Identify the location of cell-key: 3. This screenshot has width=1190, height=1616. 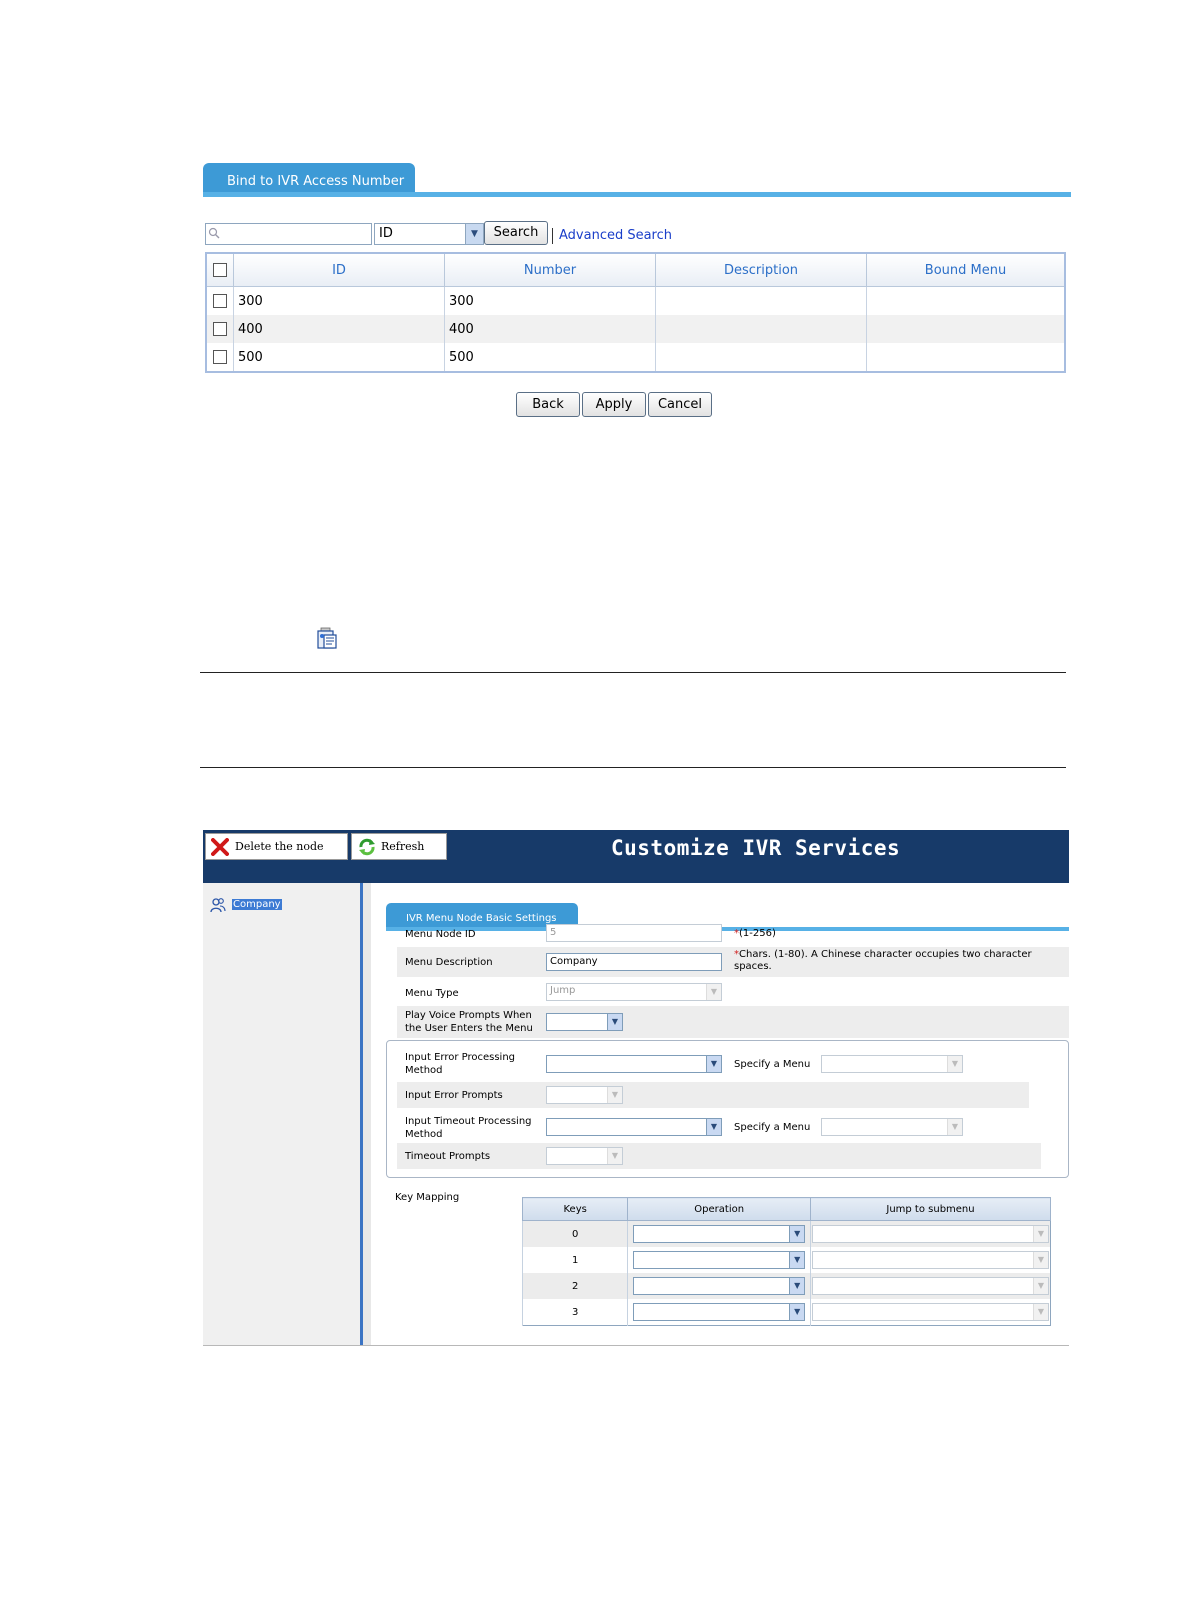
(574, 1312).